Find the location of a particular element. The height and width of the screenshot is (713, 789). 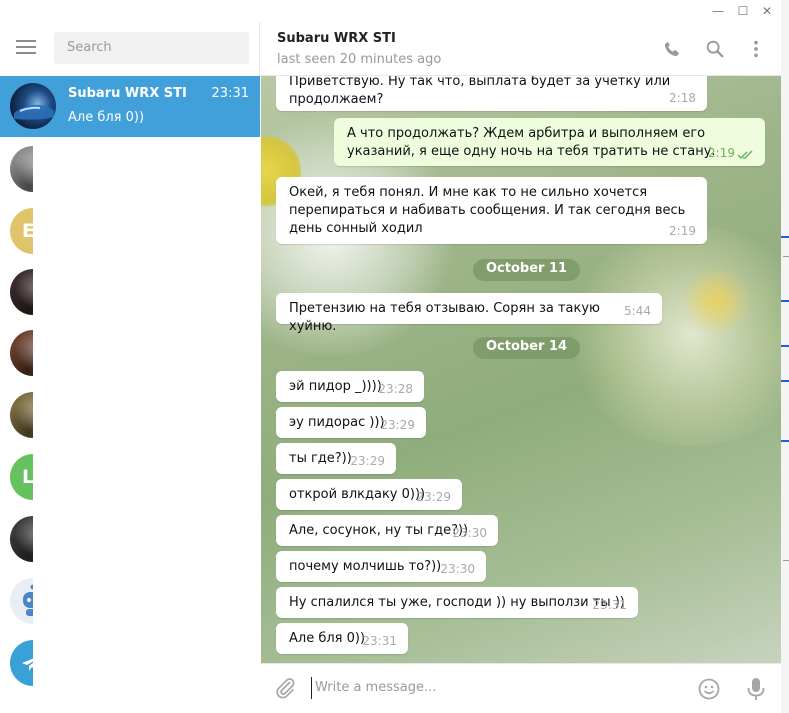

search-icon is located at coordinates (715, 49).